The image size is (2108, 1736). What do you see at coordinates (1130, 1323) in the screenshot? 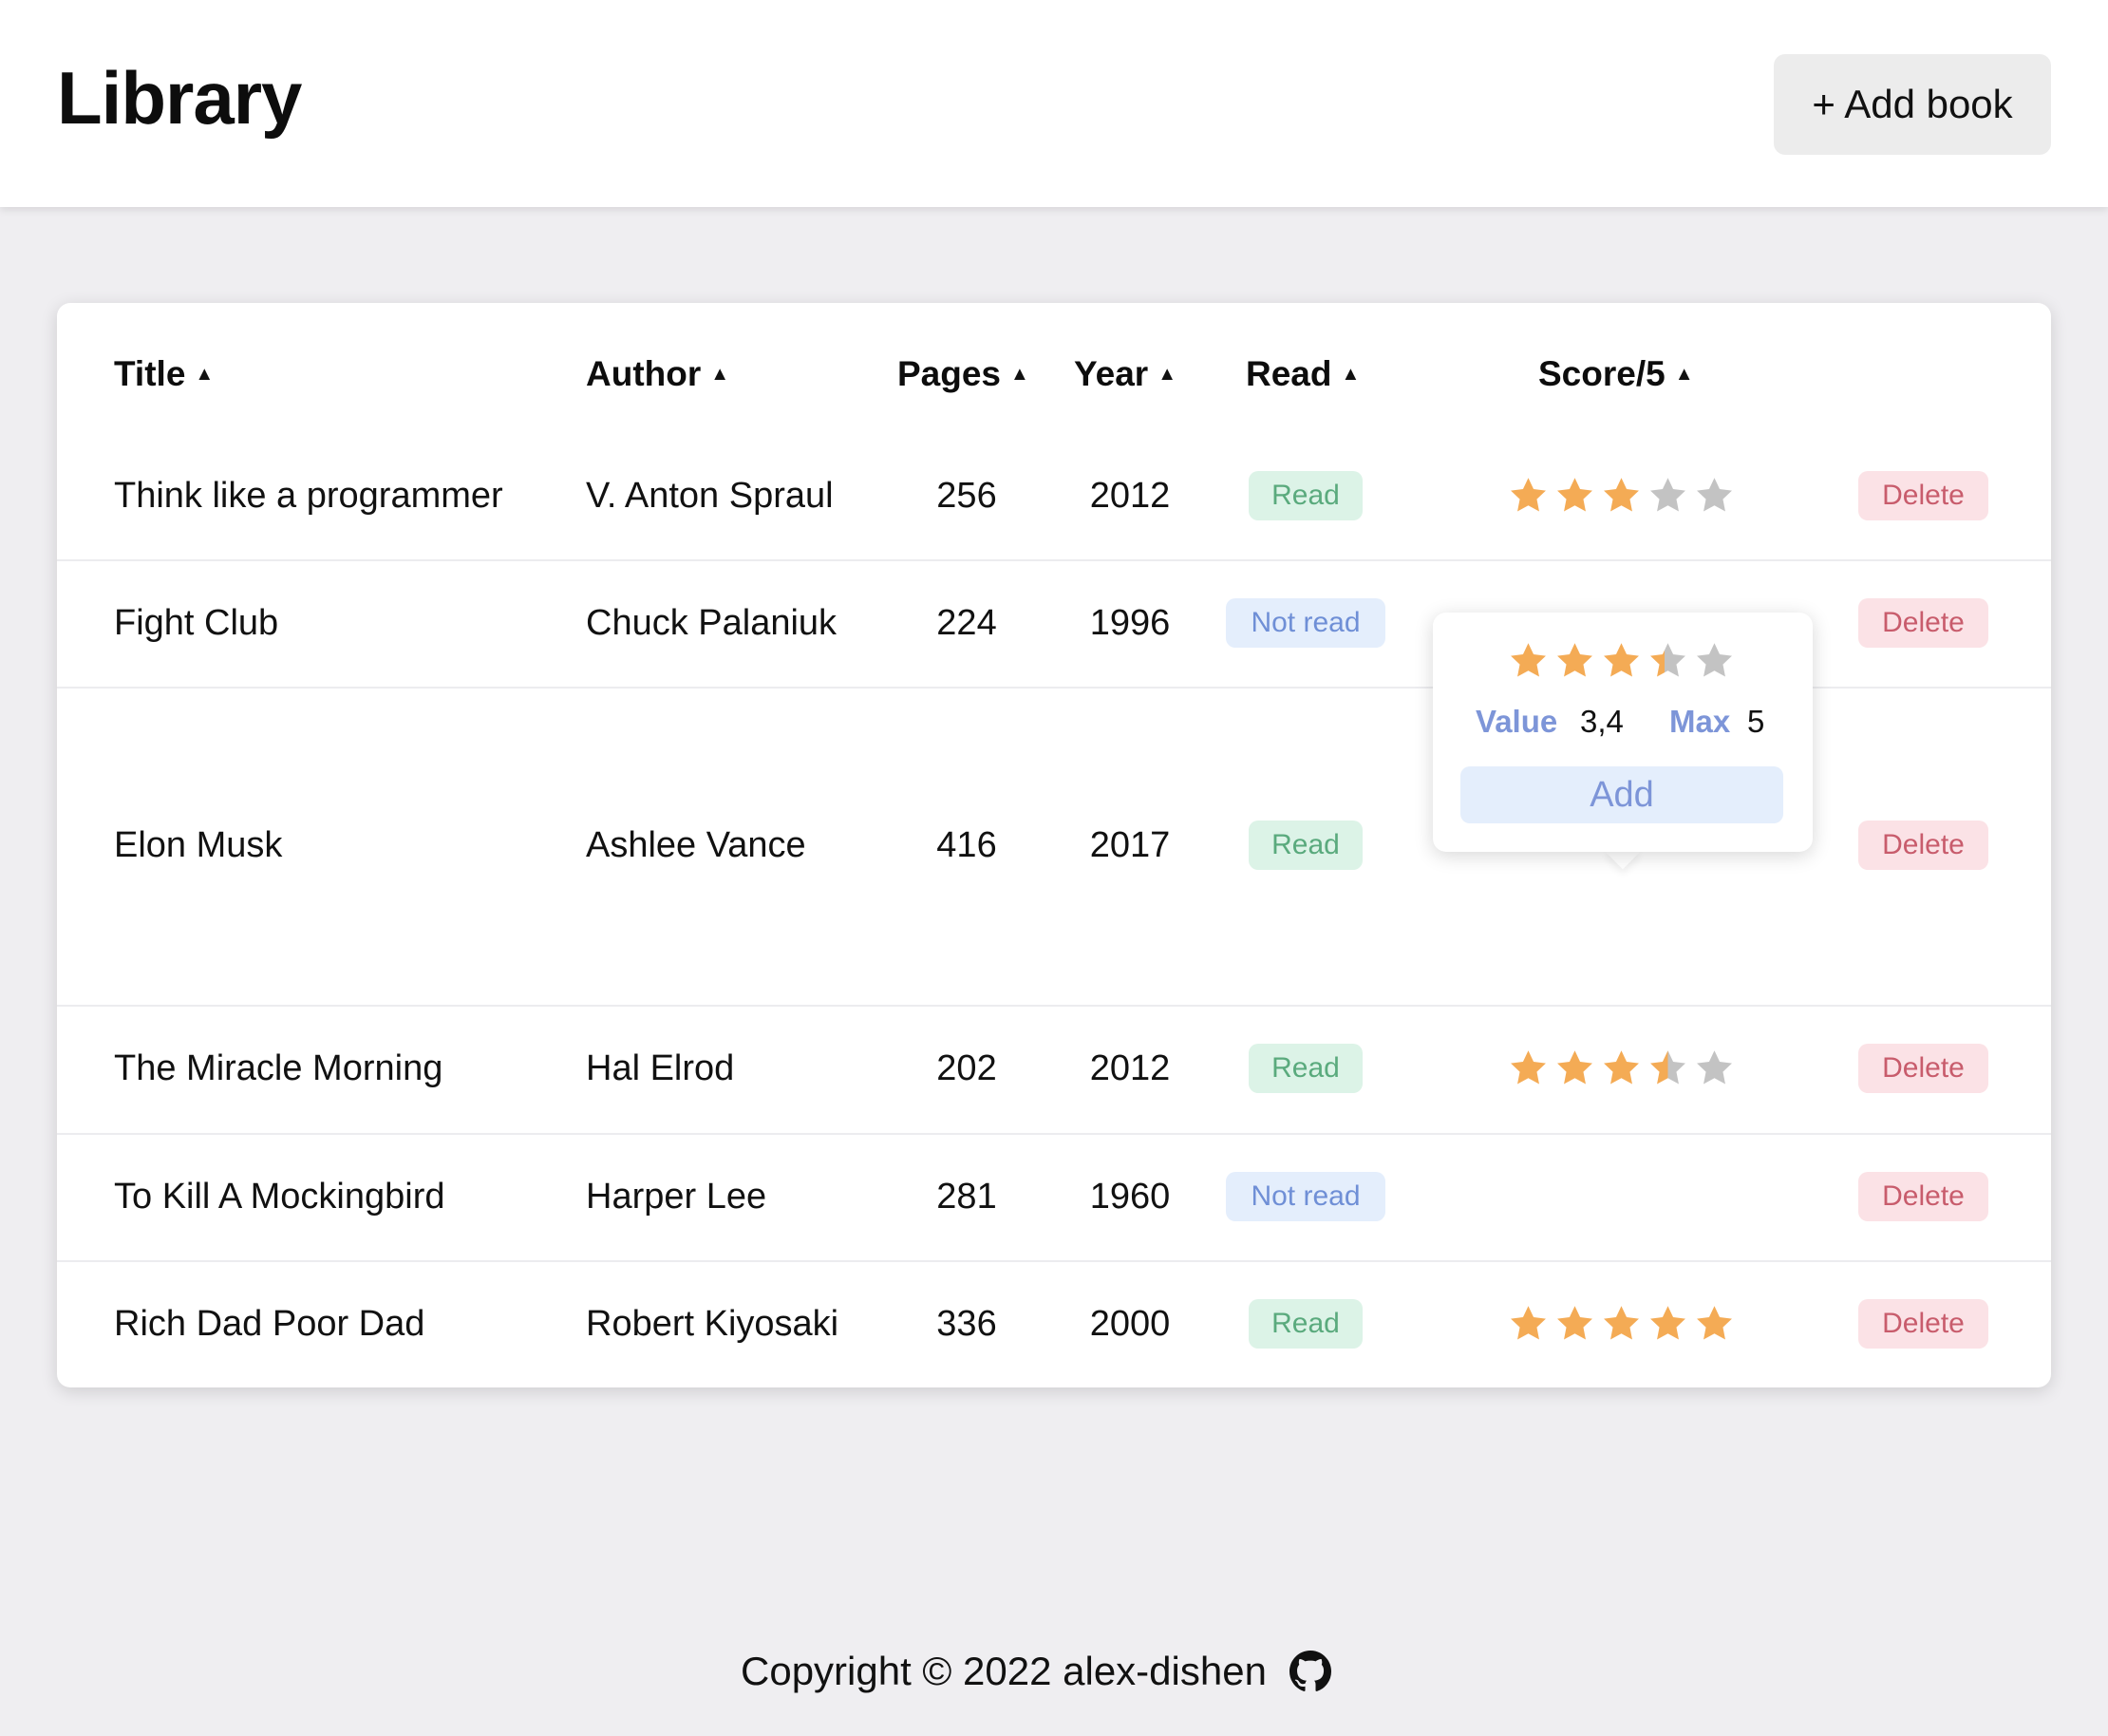
I see `cell-year: 2000` at bounding box center [1130, 1323].